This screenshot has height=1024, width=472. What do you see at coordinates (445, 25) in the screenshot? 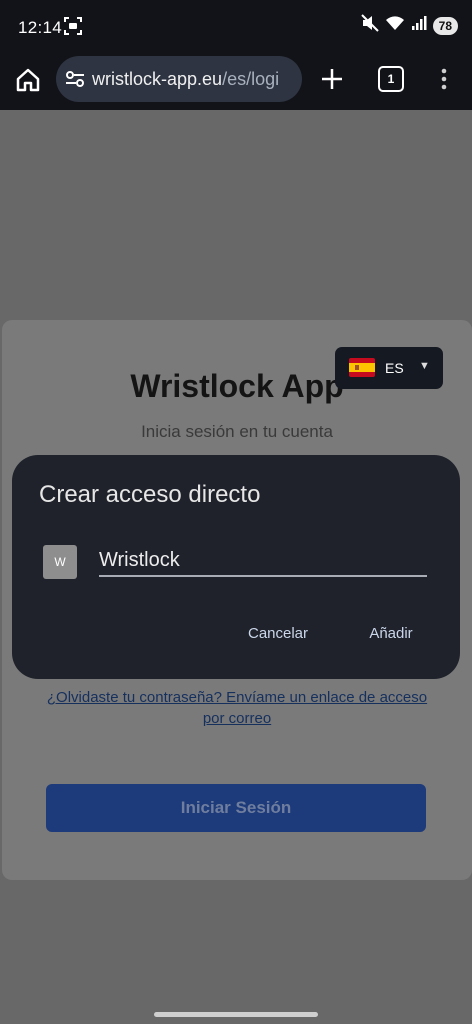
I see `battery-indicator: 78` at bounding box center [445, 25].